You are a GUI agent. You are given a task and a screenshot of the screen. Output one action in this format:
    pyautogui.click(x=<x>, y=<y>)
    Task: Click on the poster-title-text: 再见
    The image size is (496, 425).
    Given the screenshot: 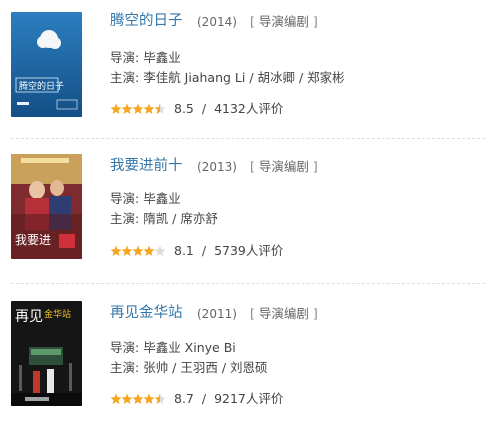 What is the action you would take?
    pyautogui.click(x=29, y=317)
    